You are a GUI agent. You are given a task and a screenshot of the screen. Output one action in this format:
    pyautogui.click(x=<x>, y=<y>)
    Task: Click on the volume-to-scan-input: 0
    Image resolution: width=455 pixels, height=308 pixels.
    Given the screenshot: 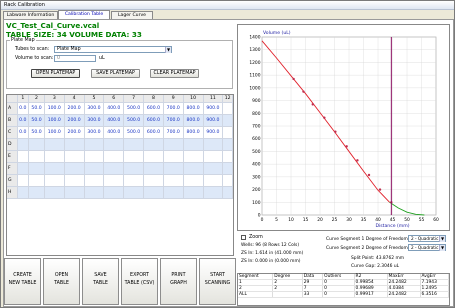 What is the action you would take?
    pyautogui.click(x=75, y=58)
    